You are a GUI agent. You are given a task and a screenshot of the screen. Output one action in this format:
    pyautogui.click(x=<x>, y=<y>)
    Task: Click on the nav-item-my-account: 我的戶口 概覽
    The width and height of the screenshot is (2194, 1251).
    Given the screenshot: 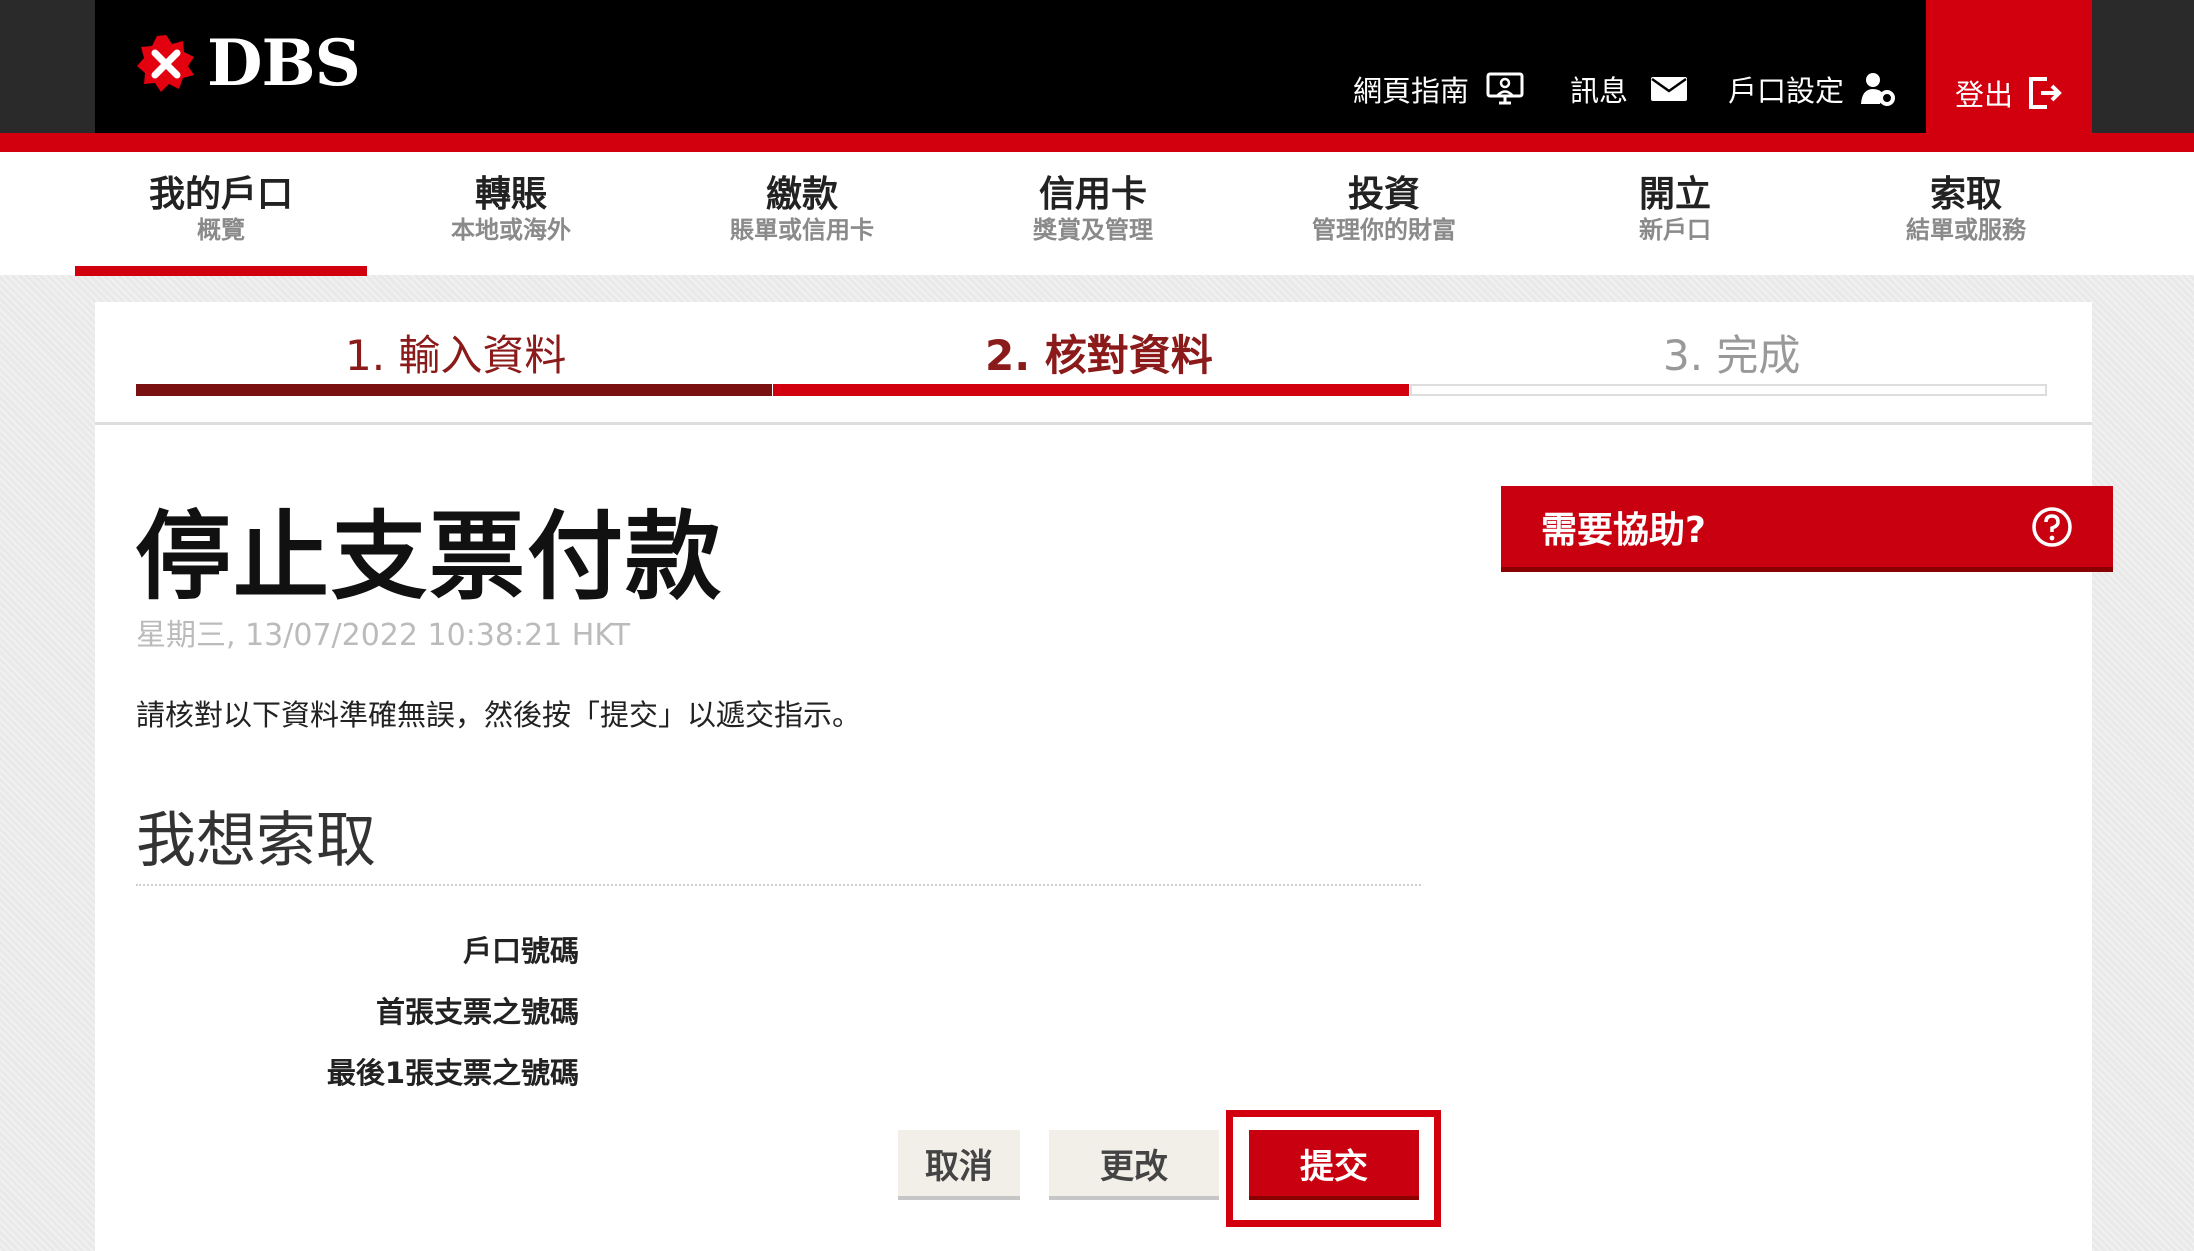 What is the action you would take?
    pyautogui.click(x=221, y=209)
    